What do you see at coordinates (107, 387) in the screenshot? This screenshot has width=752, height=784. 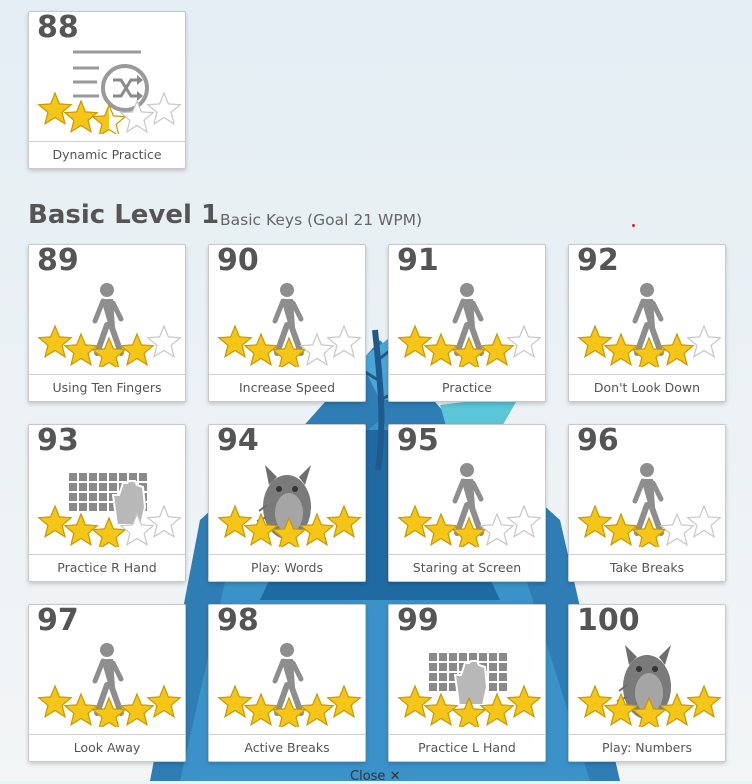 I see `lesson-title: Using Ten Fingers` at bounding box center [107, 387].